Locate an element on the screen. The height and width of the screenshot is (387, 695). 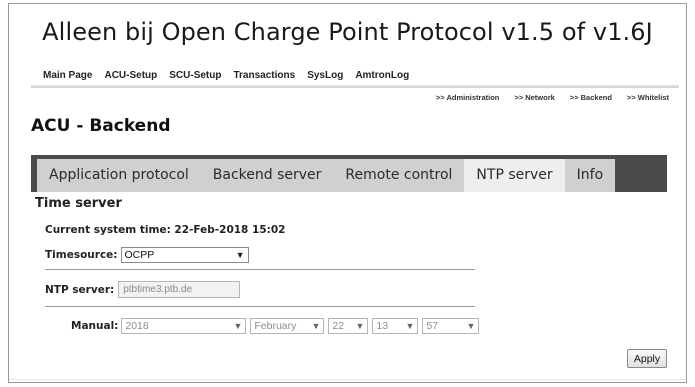
apply-button: Apply is located at coordinates (647, 358).